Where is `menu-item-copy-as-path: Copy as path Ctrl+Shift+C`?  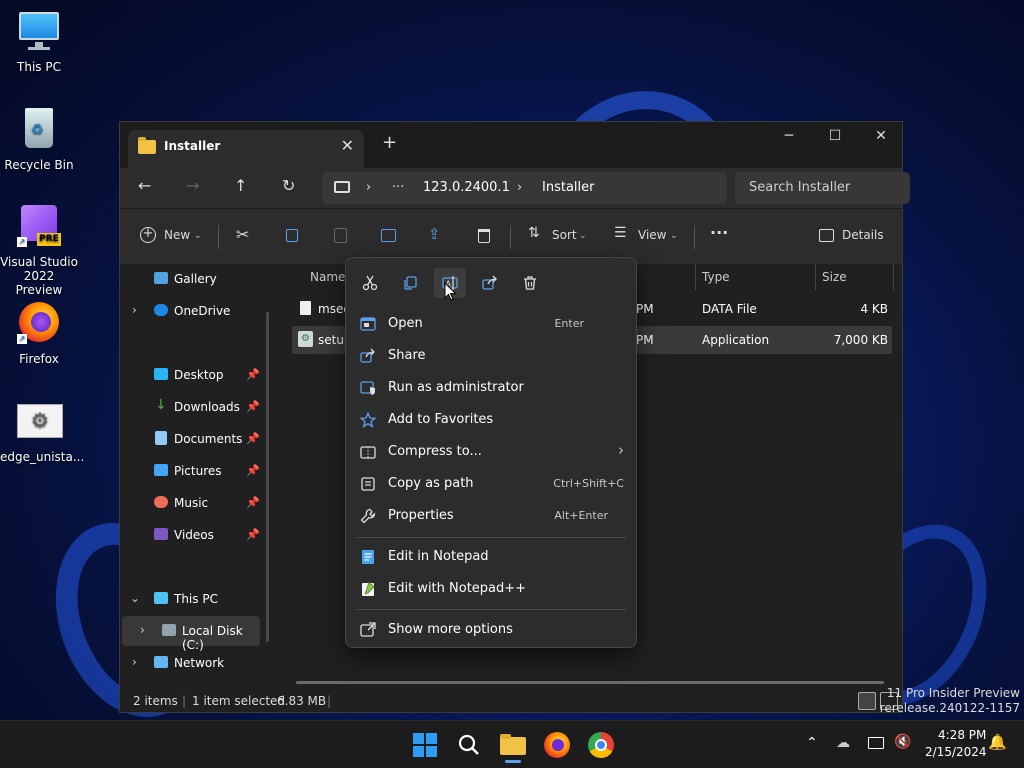
menu-item-copy-as-path: Copy as path Ctrl+Shift+C is located at coordinates (491, 484).